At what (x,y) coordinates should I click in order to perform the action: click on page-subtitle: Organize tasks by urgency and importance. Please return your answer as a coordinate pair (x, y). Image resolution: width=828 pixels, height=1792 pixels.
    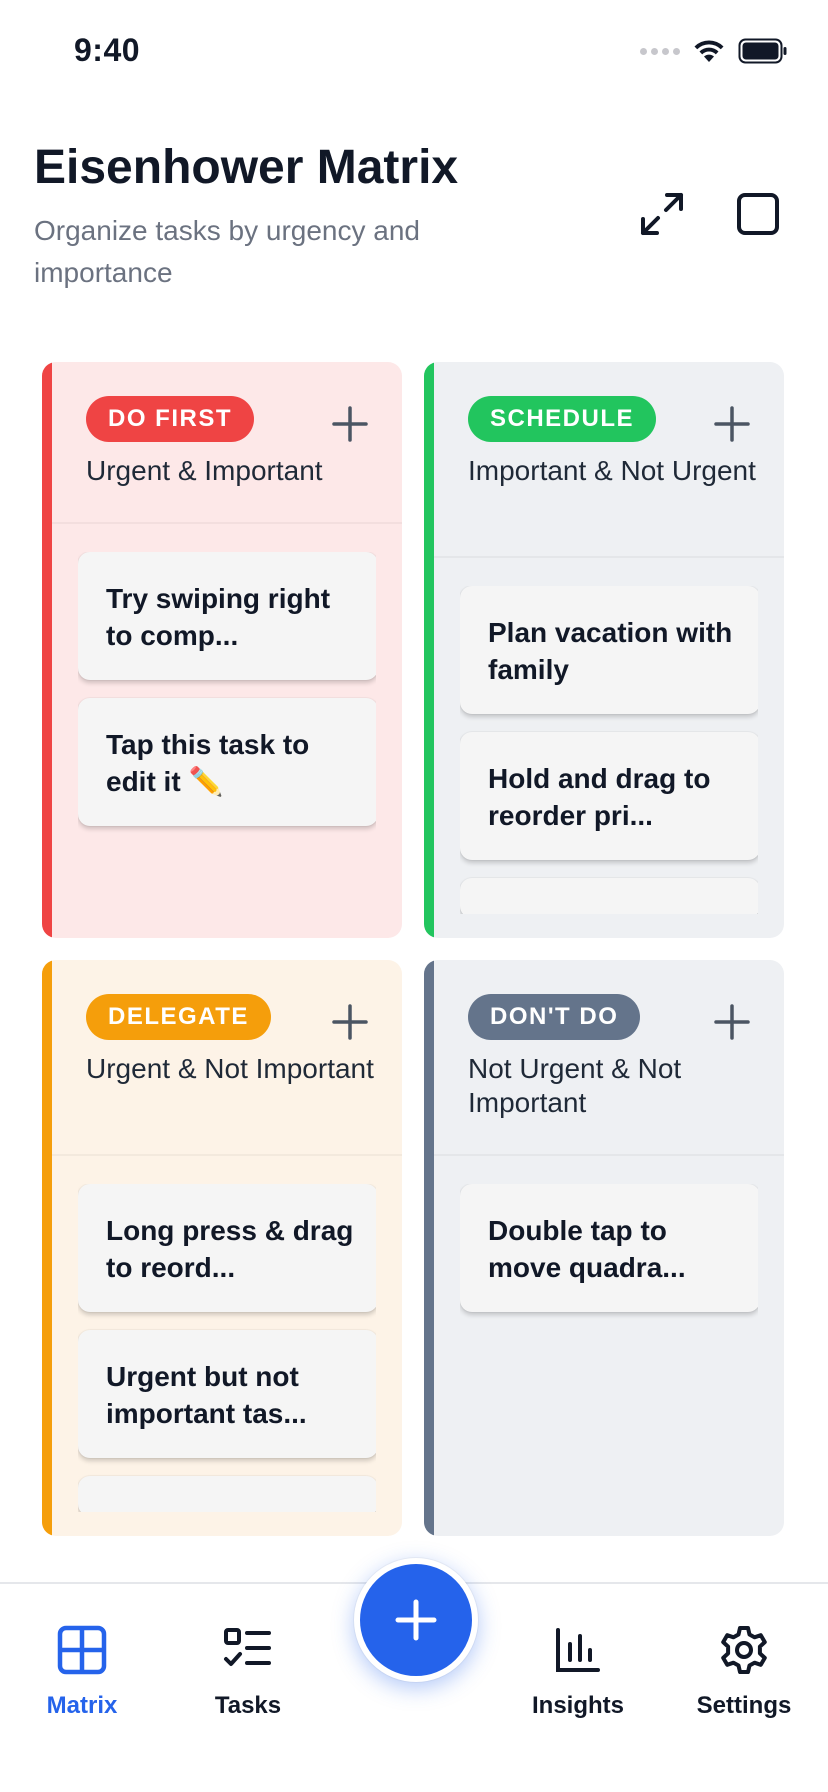
    Looking at the image, I should click on (227, 251).